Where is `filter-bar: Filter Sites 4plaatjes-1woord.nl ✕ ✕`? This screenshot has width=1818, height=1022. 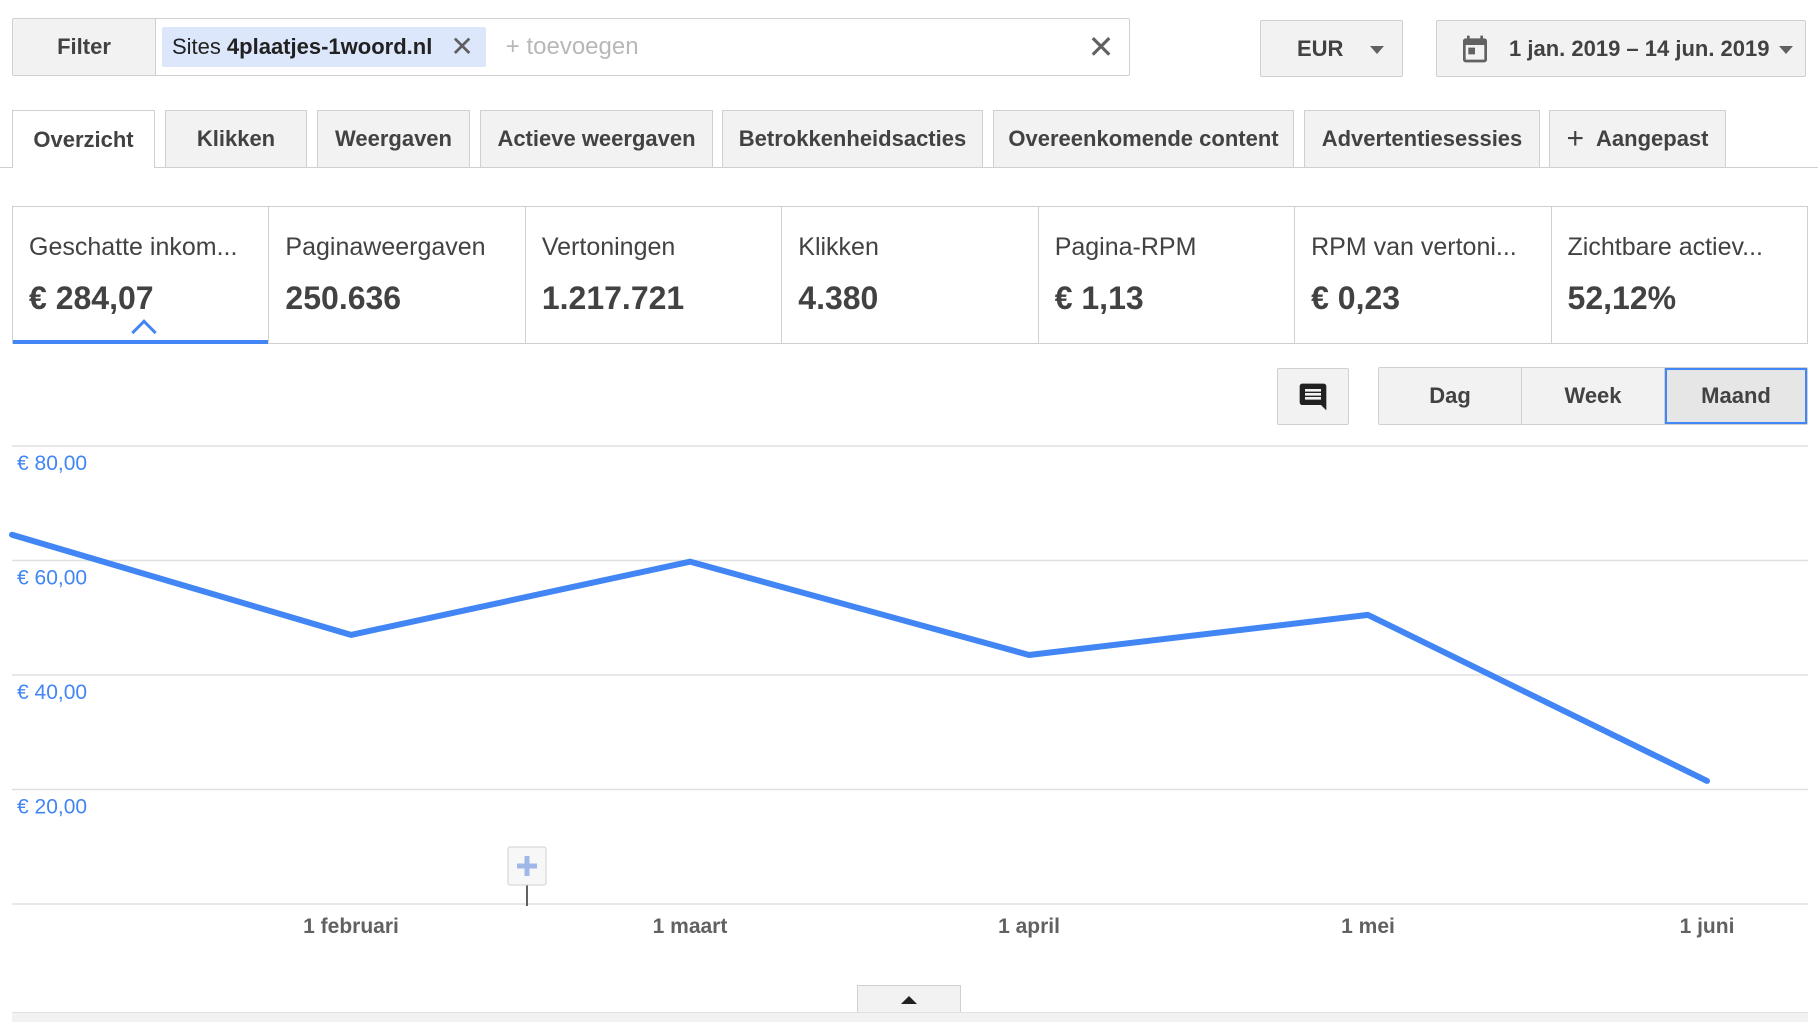 filter-bar: Filter Sites 4plaatjes-1woord.nl ✕ ✕ is located at coordinates (571, 47).